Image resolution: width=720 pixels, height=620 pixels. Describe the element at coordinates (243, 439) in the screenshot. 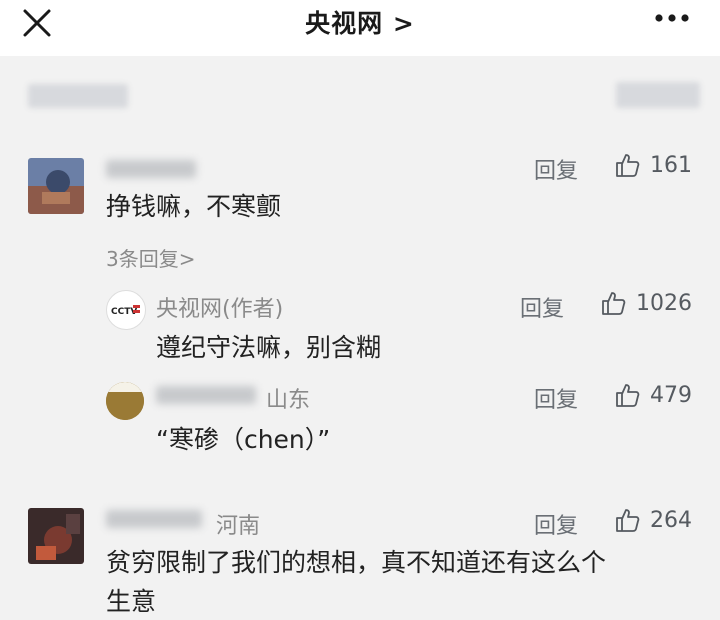

I see `reply-text: “寒碜（chen）”` at that location.